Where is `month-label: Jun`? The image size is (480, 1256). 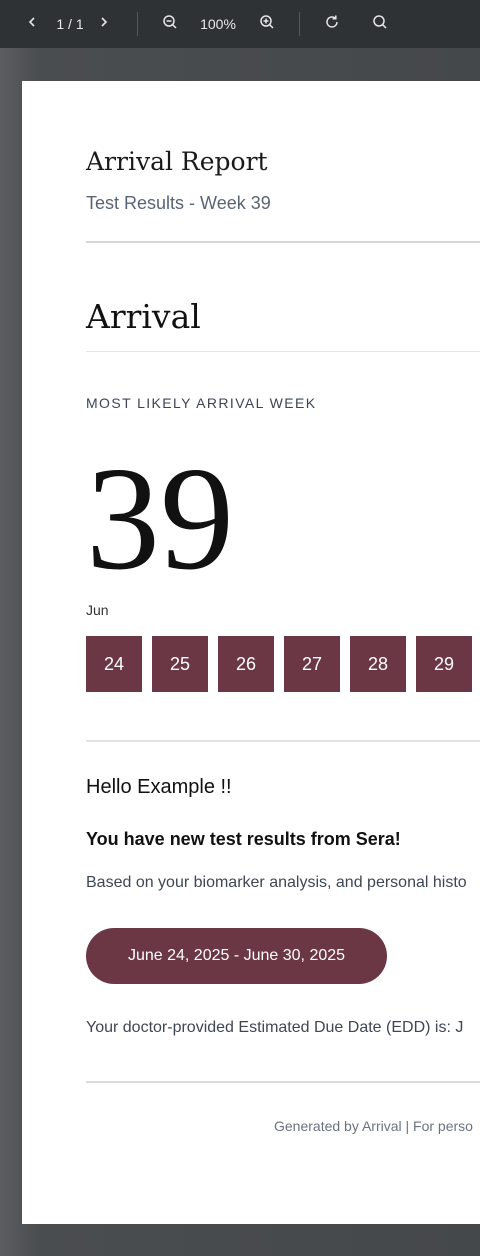 month-label: Jun is located at coordinates (97, 610).